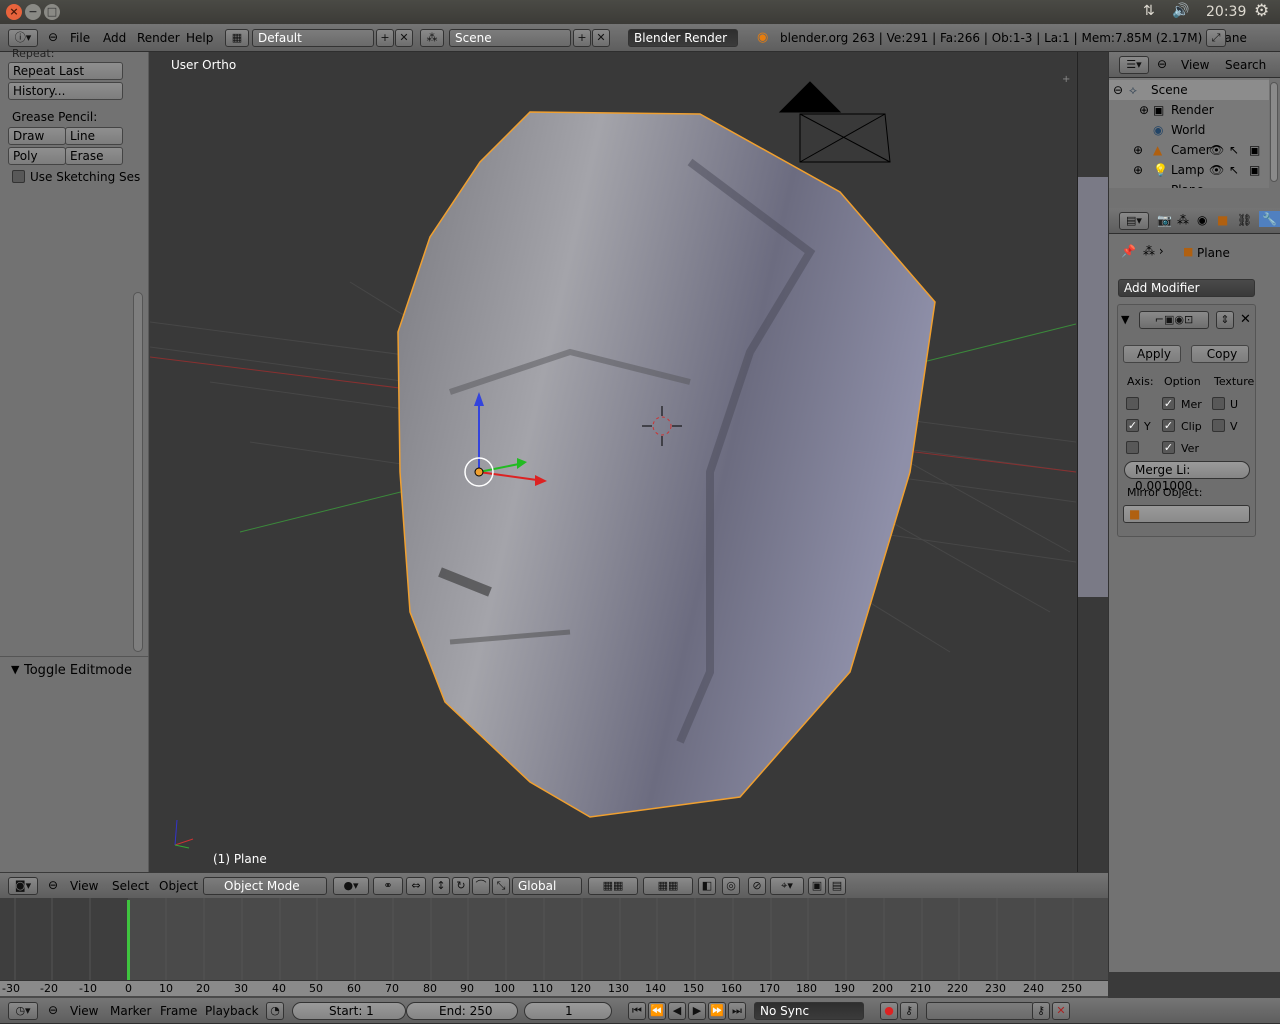 The width and height of the screenshot is (1280, 1024). Describe the element at coordinates (441, 886) in the screenshot. I see `translate-icon: ↕` at that location.